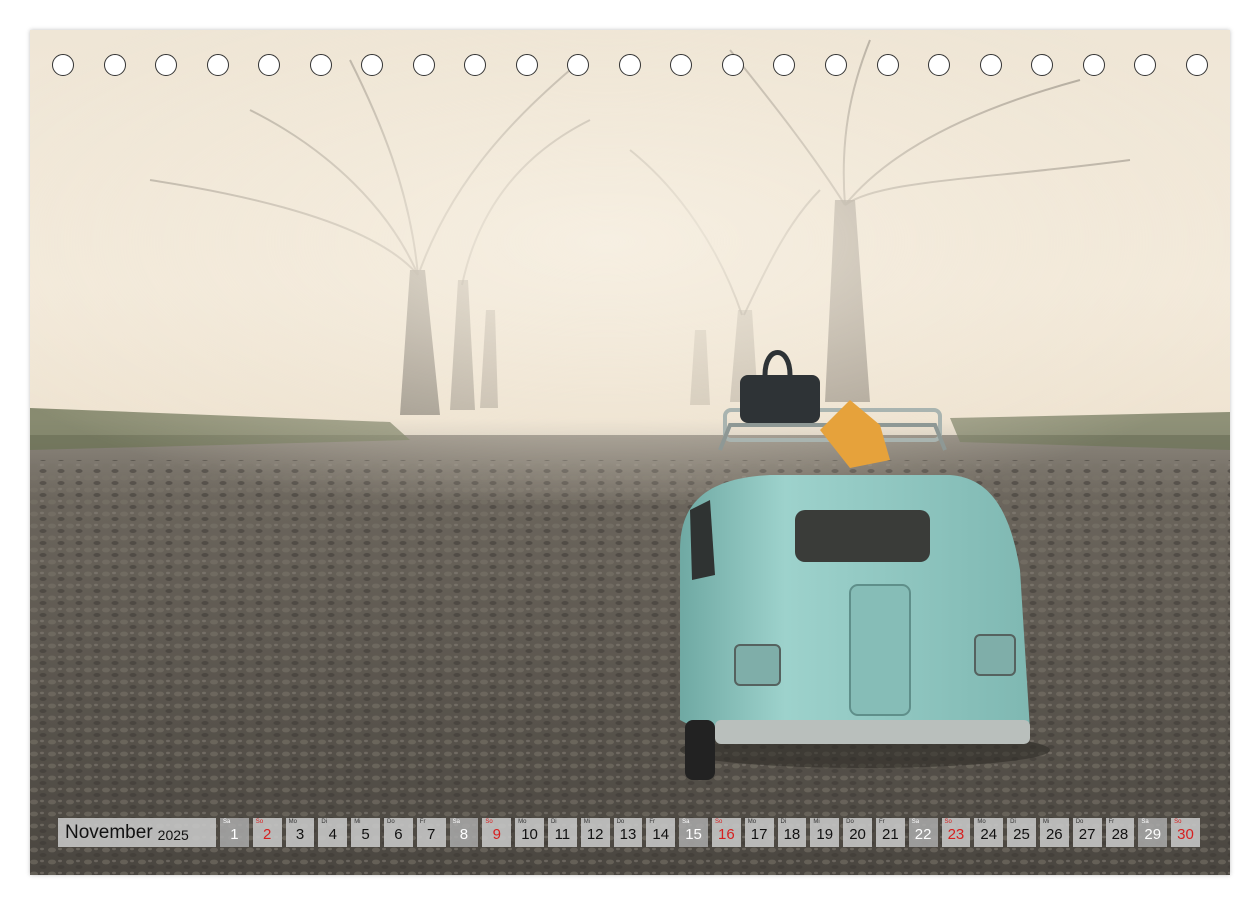 This screenshot has height=905, width=1260. I want to click on day-cell: Fr 21, so click(890, 832).